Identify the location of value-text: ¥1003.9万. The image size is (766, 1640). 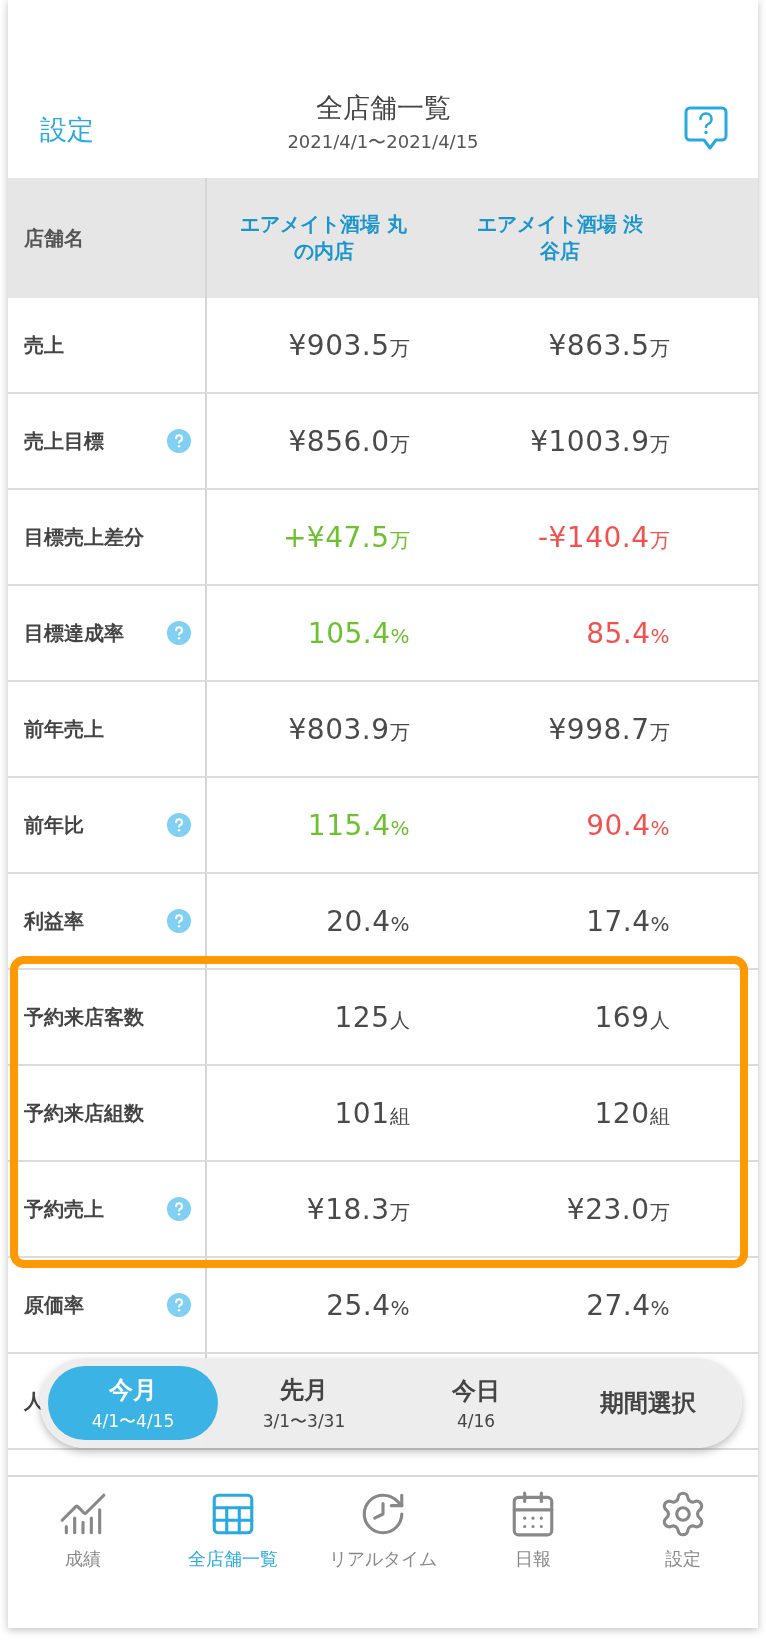
(600, 441).